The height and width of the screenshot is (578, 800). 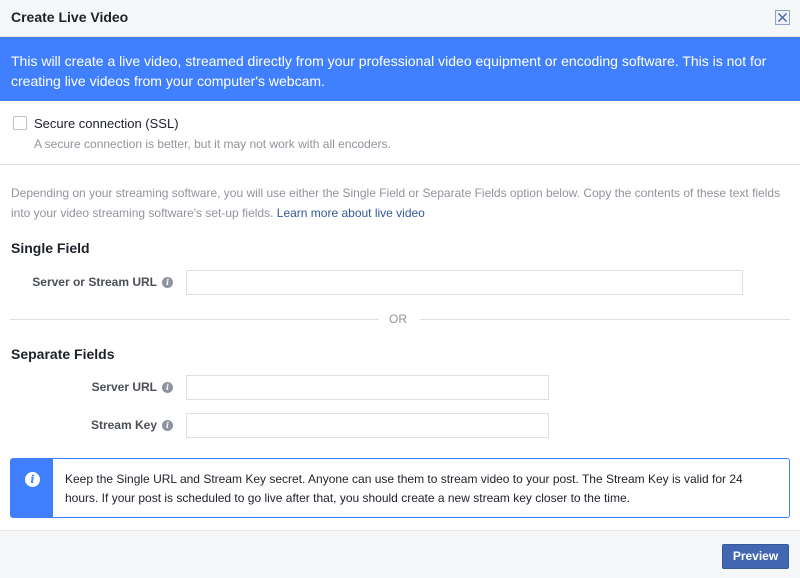 I want to click on close-button, so click(x=782, y=17).